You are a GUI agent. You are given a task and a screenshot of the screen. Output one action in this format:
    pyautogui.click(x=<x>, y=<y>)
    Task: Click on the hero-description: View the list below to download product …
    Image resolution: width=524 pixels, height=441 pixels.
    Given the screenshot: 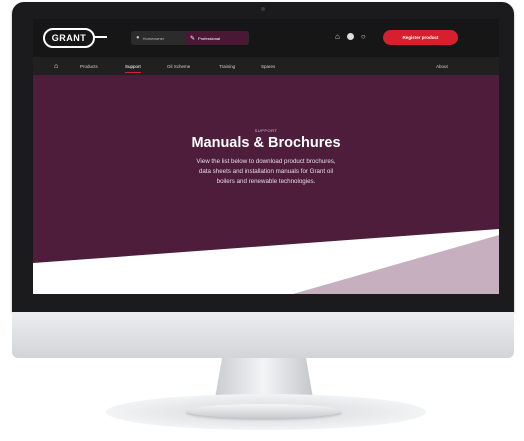 What is the action you would take?
    pyautogui.click(x=266, y=172)
    